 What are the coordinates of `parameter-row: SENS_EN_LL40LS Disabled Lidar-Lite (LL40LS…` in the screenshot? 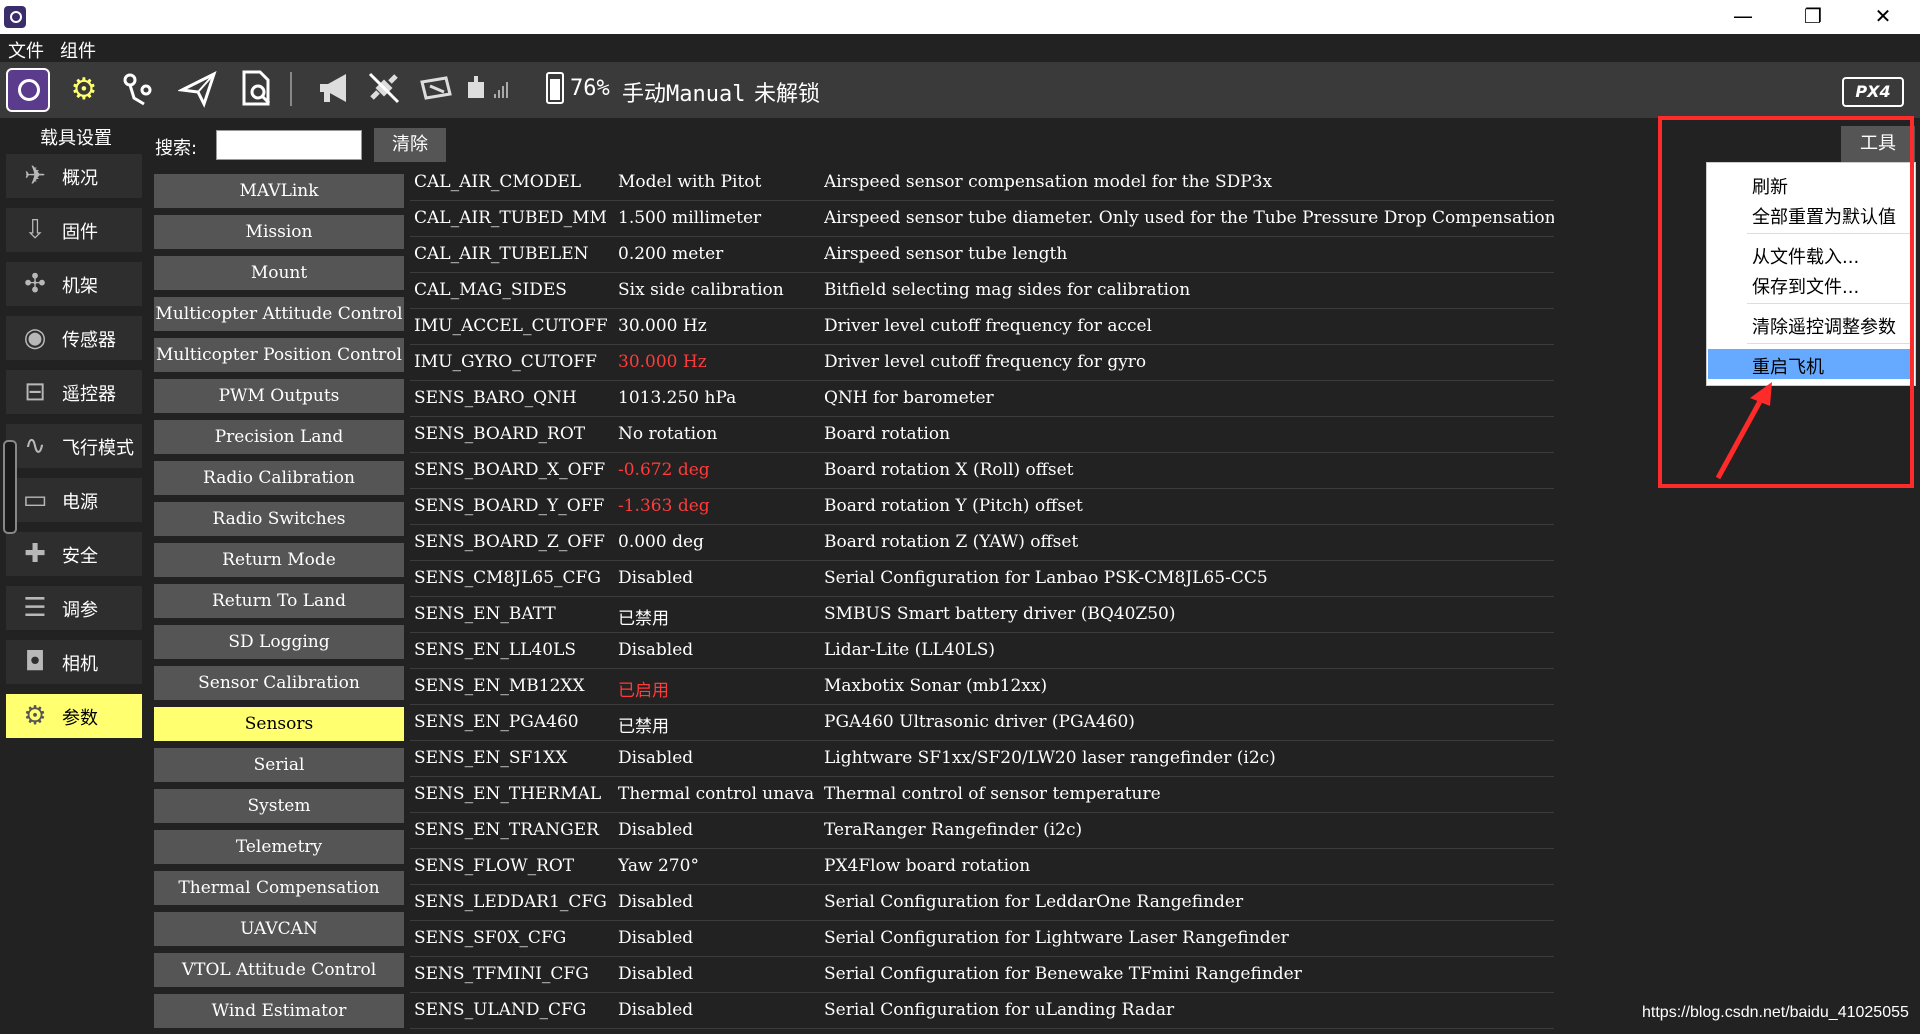 It's located at (982, 650).